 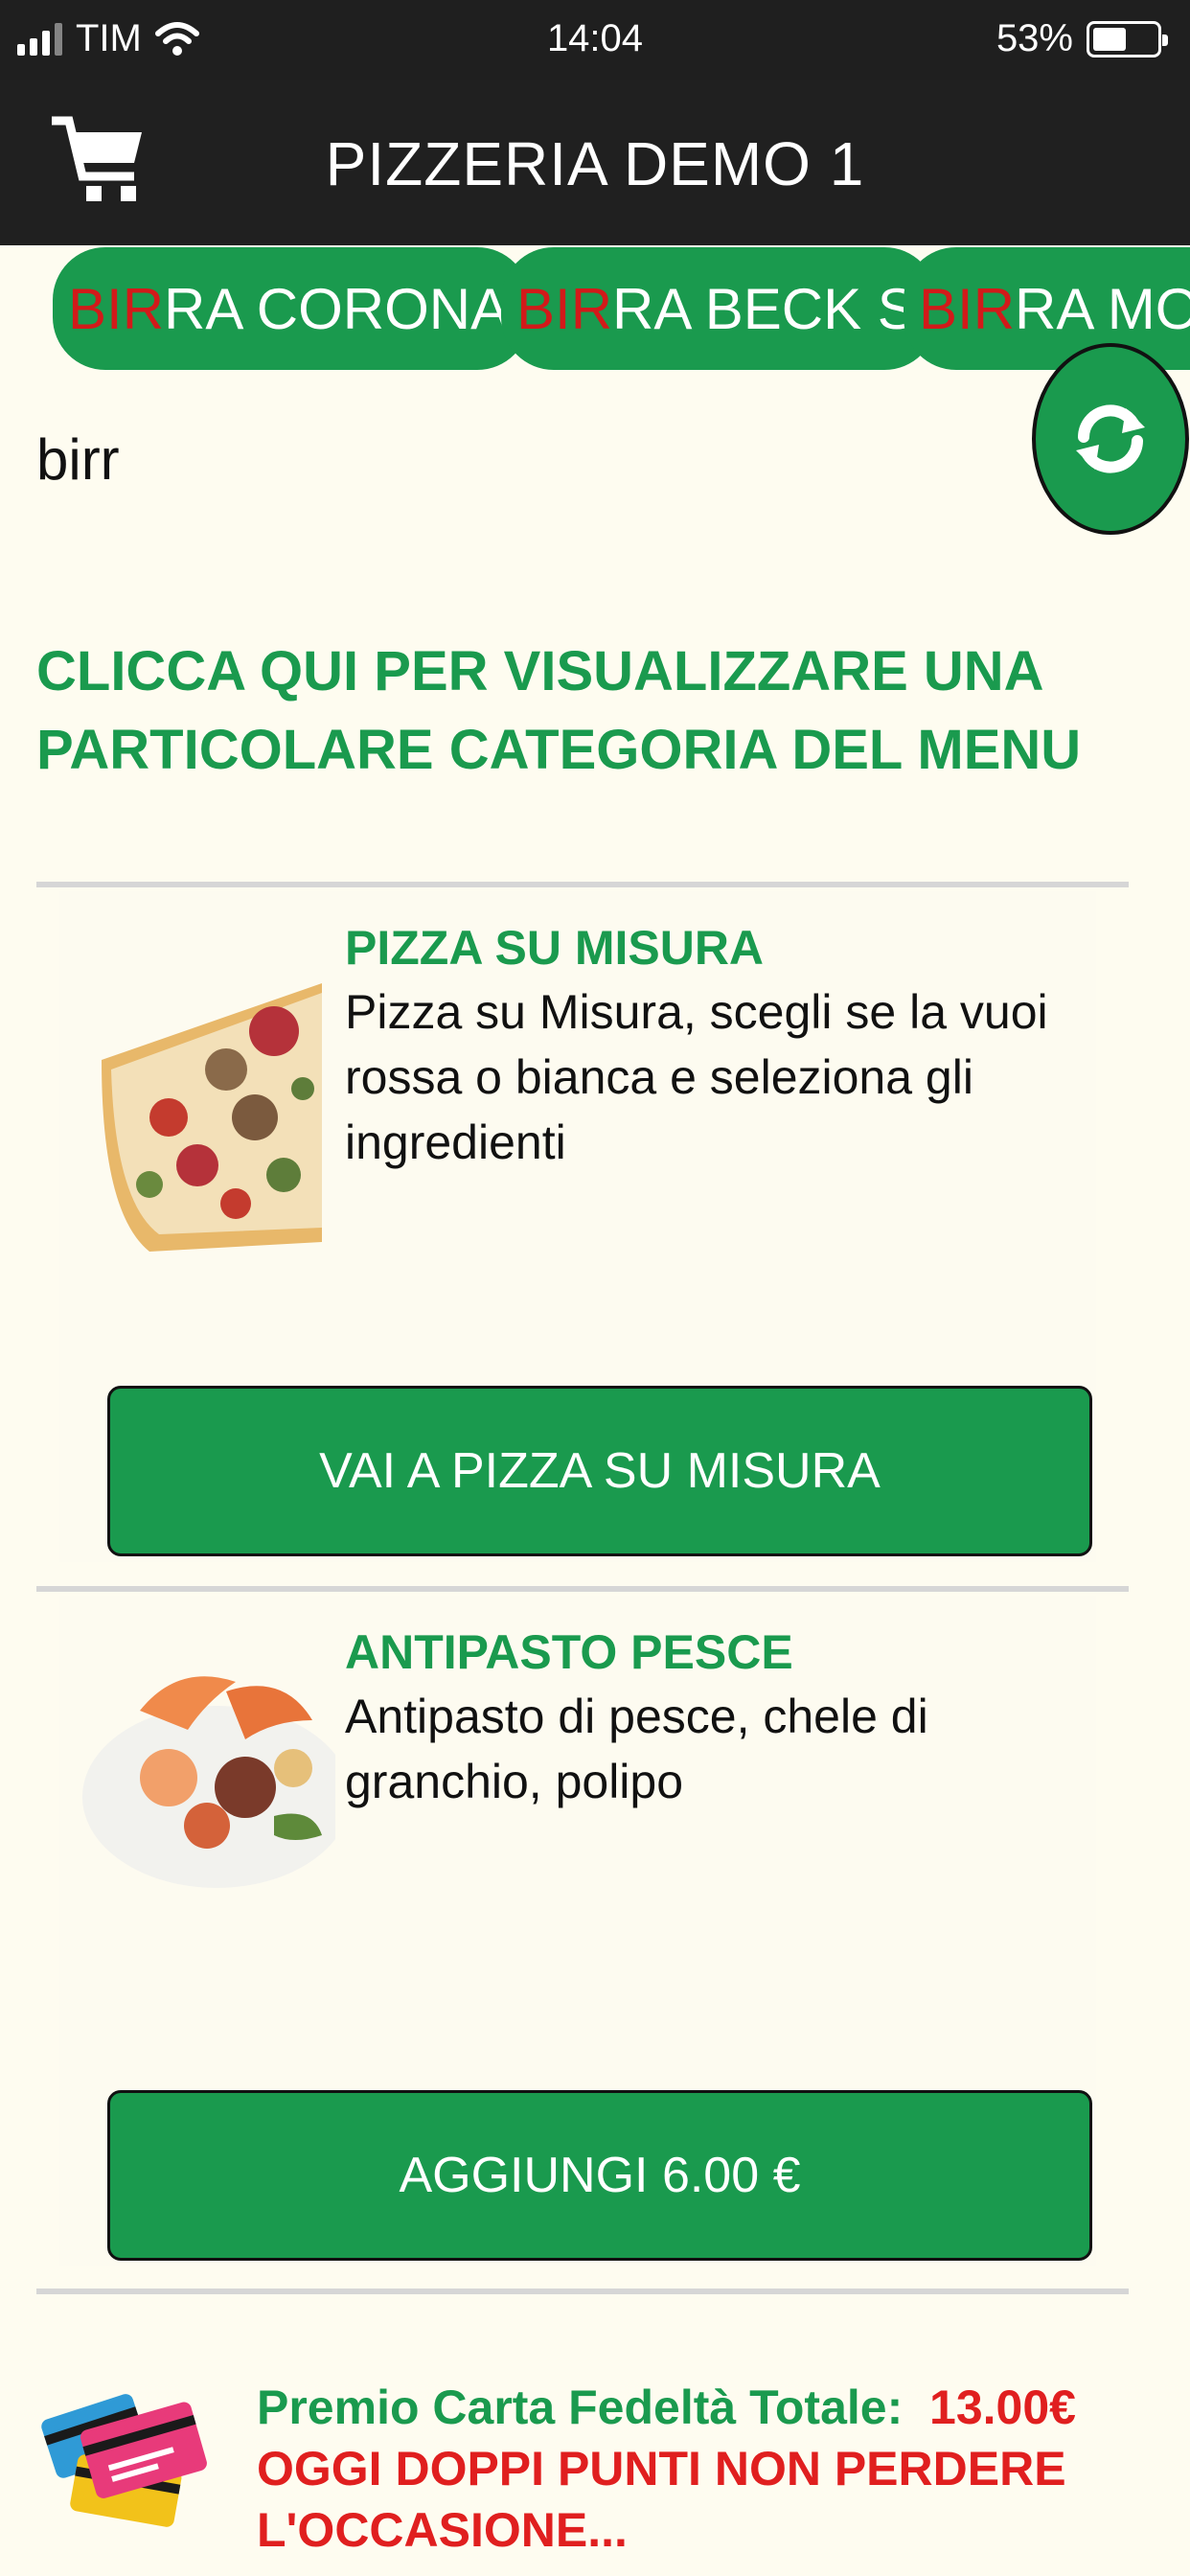 I want to click on battery-icon, so click(x=1128, y=39).